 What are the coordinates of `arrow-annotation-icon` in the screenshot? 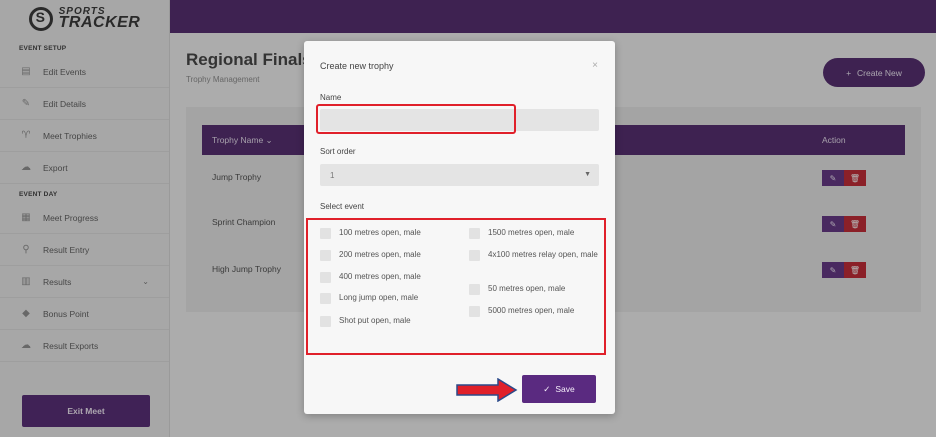 It's located at (487, 390).